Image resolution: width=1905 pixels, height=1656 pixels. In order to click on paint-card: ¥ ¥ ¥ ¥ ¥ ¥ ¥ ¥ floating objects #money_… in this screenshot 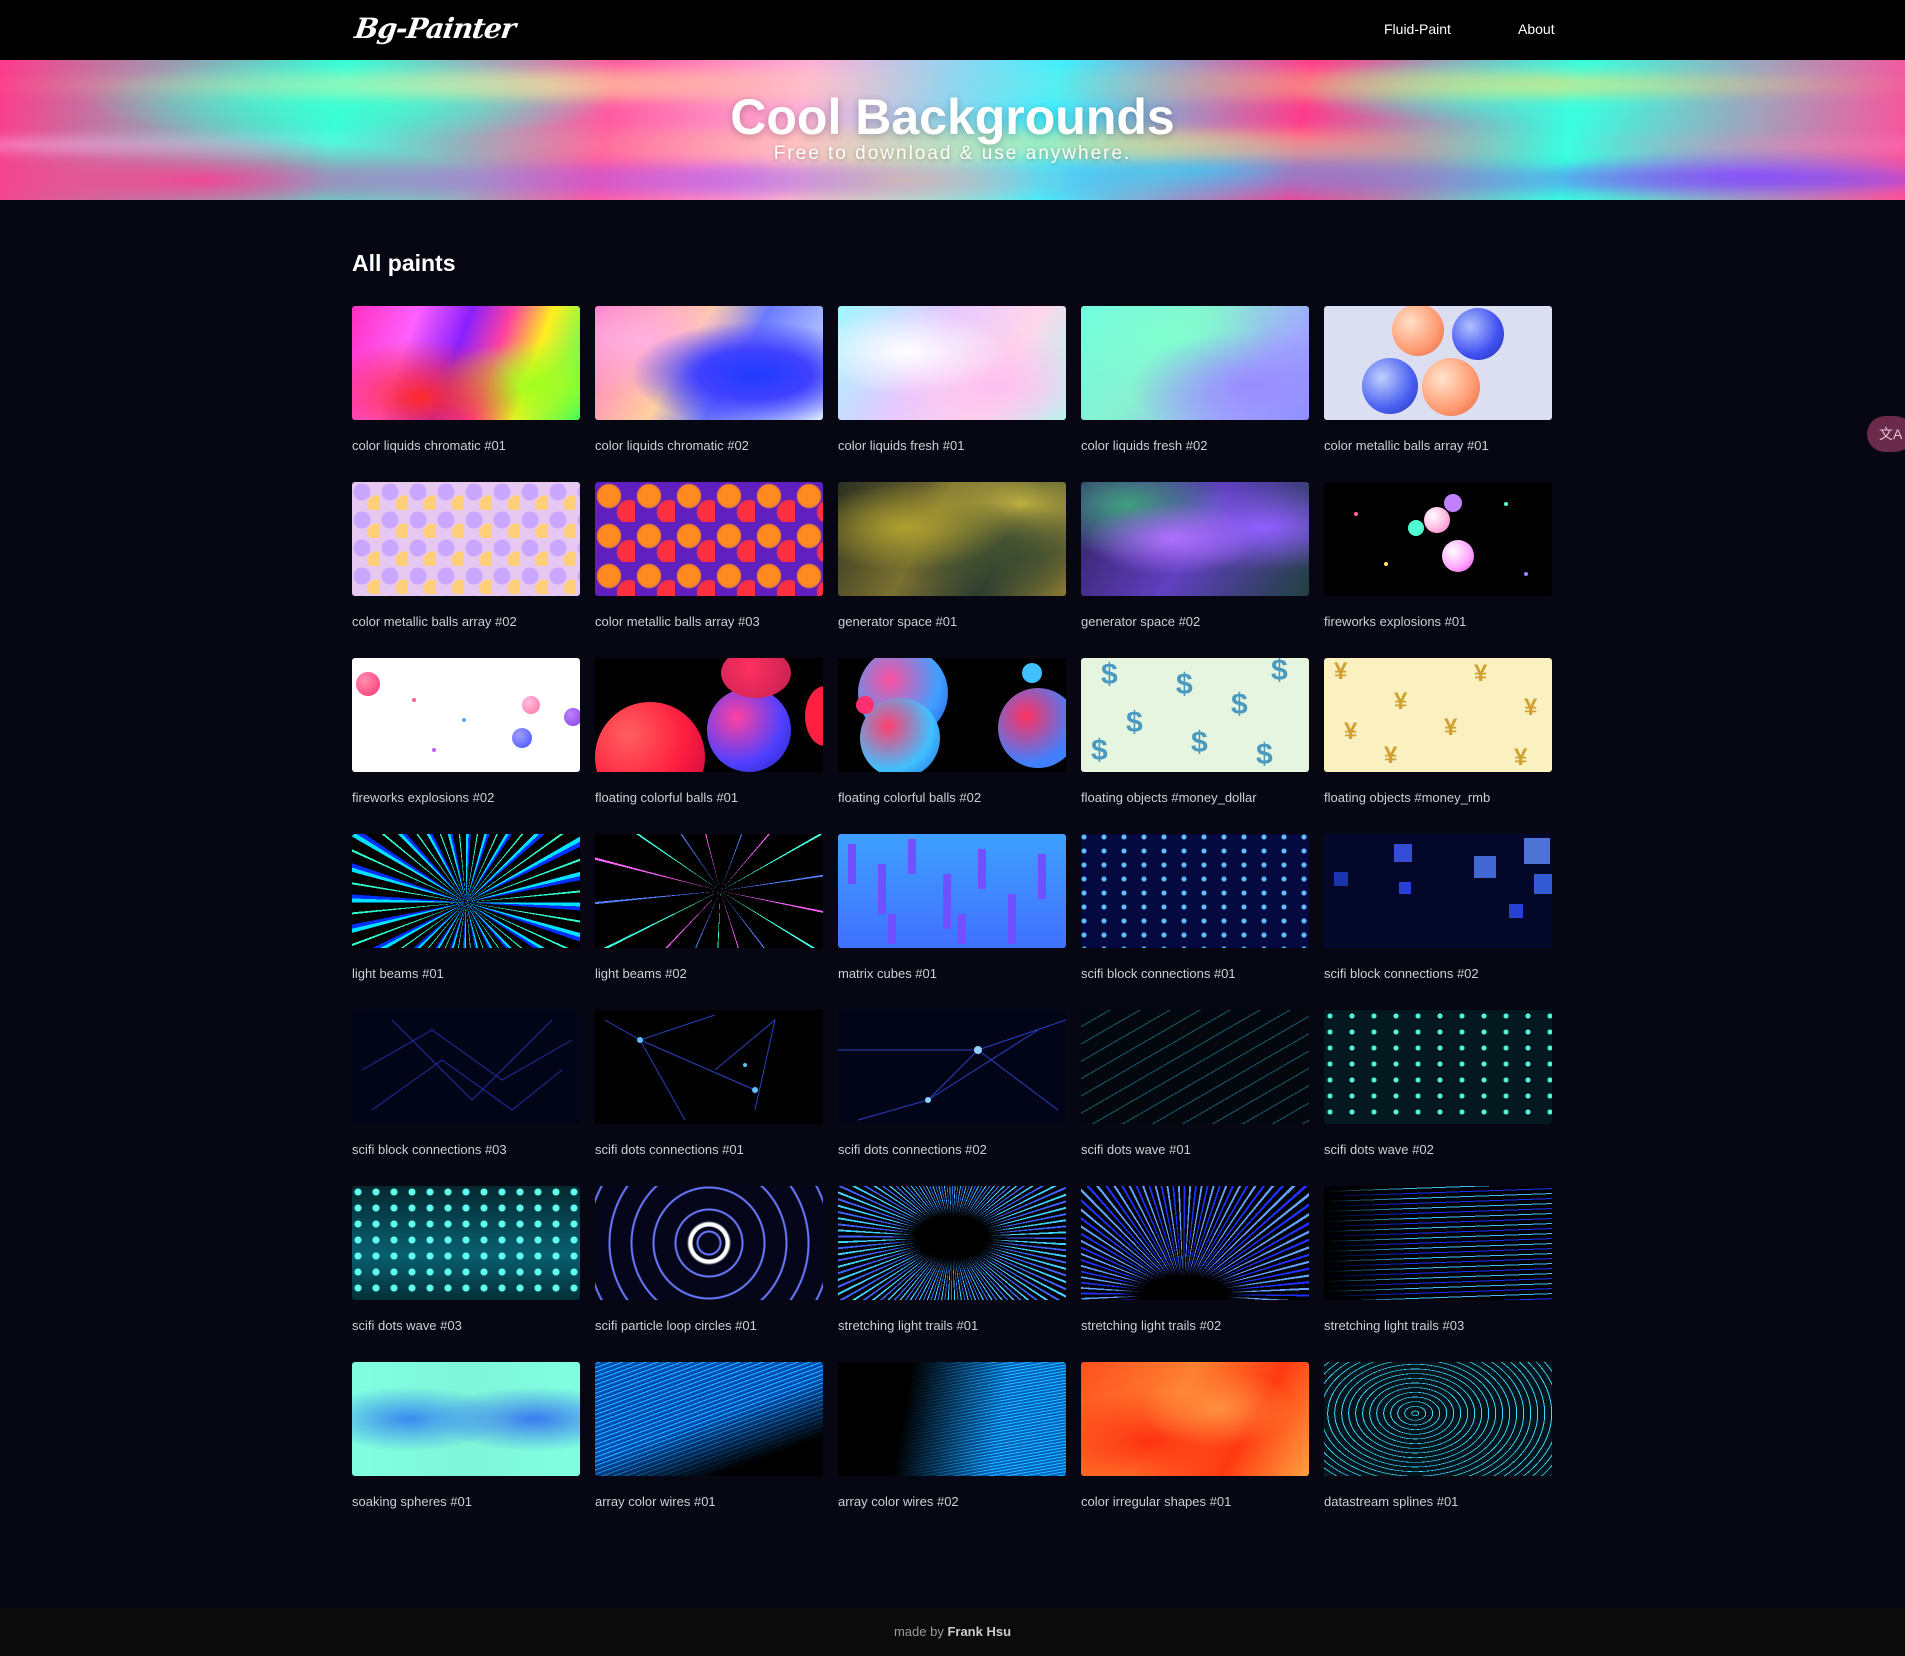, I will do `click(1438, 746)`.